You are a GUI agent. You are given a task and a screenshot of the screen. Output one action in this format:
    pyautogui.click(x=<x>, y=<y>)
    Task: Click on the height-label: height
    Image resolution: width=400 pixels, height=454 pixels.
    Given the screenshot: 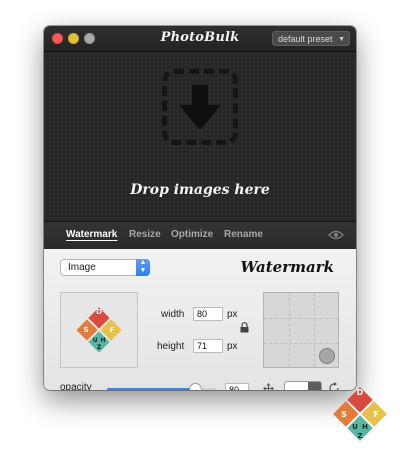 What is the action you would take?
    pyautogui.click(x=171, y=346)
    